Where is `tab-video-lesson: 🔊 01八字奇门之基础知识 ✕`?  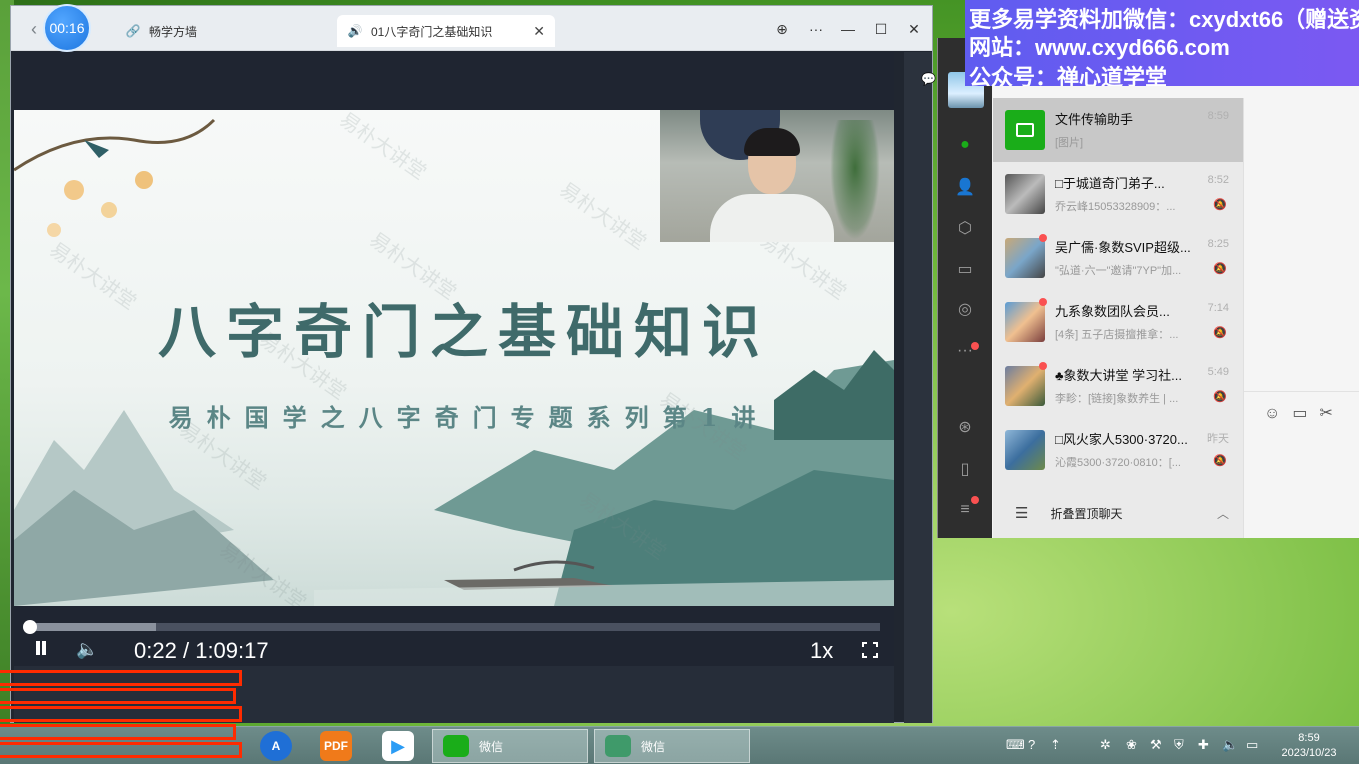 tab-video-lesson: 🔊 01八字奇门之基础知识 ✕ is located at coordinates (446, 31).